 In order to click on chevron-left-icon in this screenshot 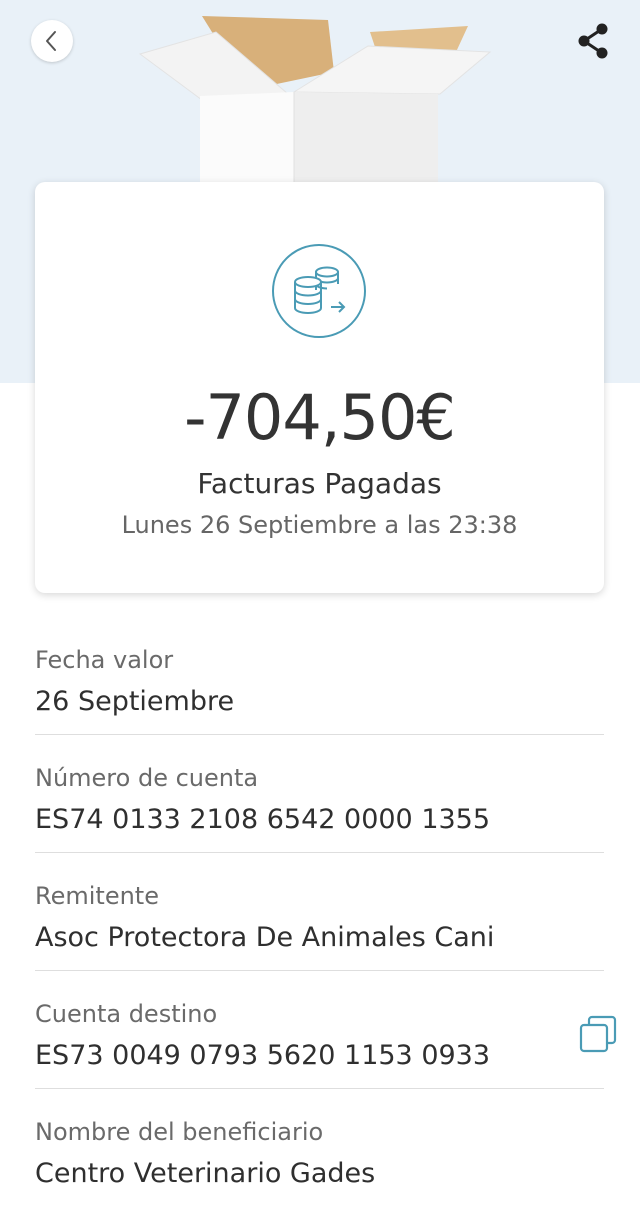, I will do `click(51, 41)`.